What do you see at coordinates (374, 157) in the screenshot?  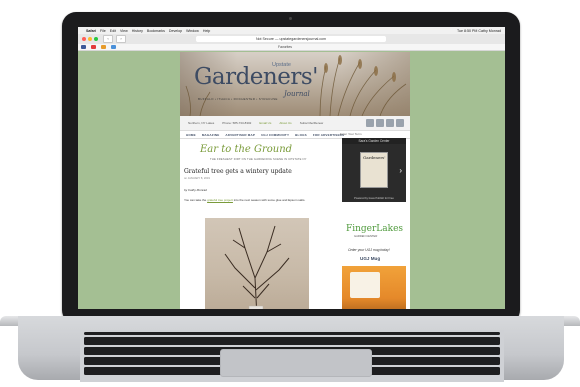 I see `magazine-cover-title: Gardeners'` at bounding box center [374, 157].